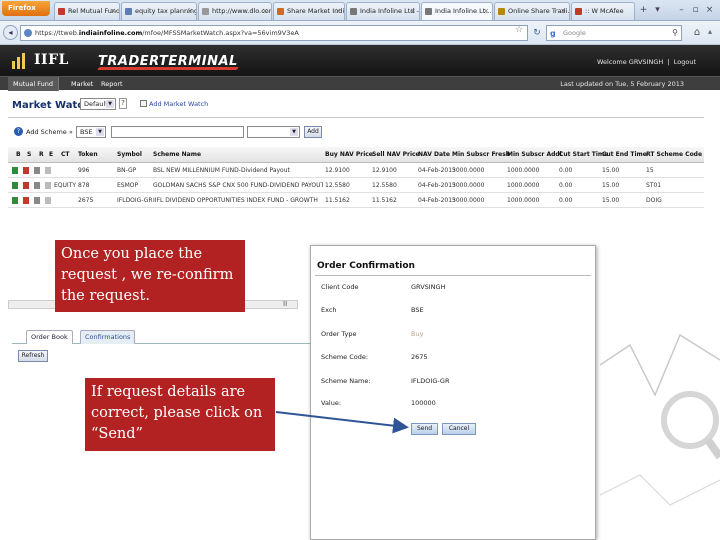 This screenshot has height=540, width=720. What do you see at coordinates (697, 33) in the screenshot?
I see `home-icon: ⌂` at bounding box center [697, 33].